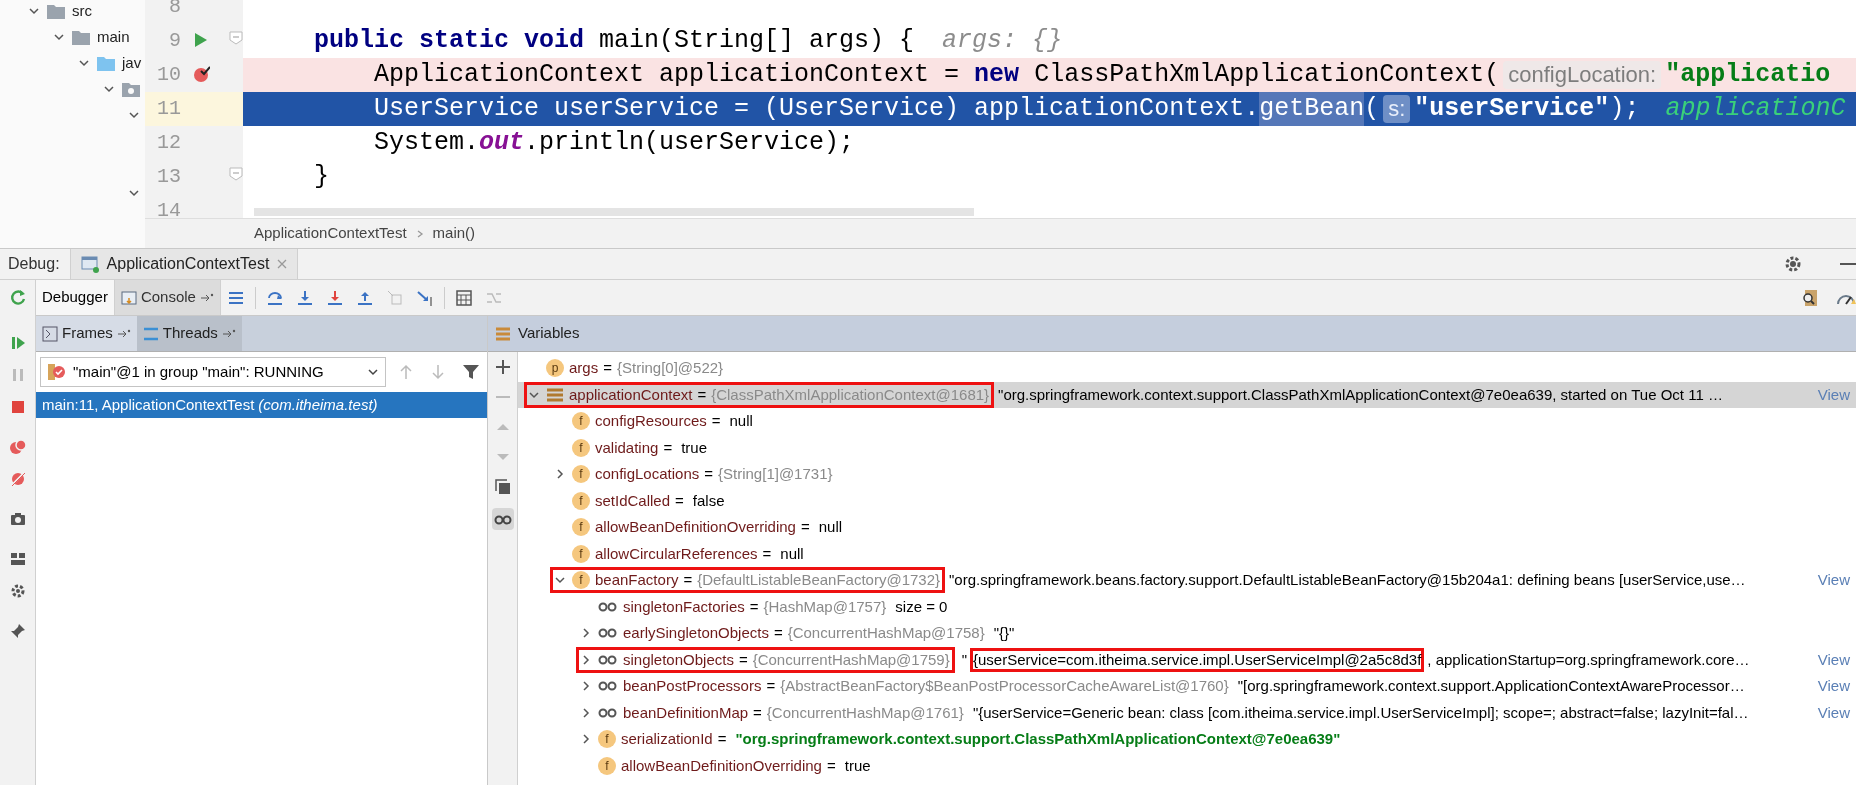 The height and width of the screenshot is (785, 1856). I want to click on breakpoint-icon, so click(201, 74).